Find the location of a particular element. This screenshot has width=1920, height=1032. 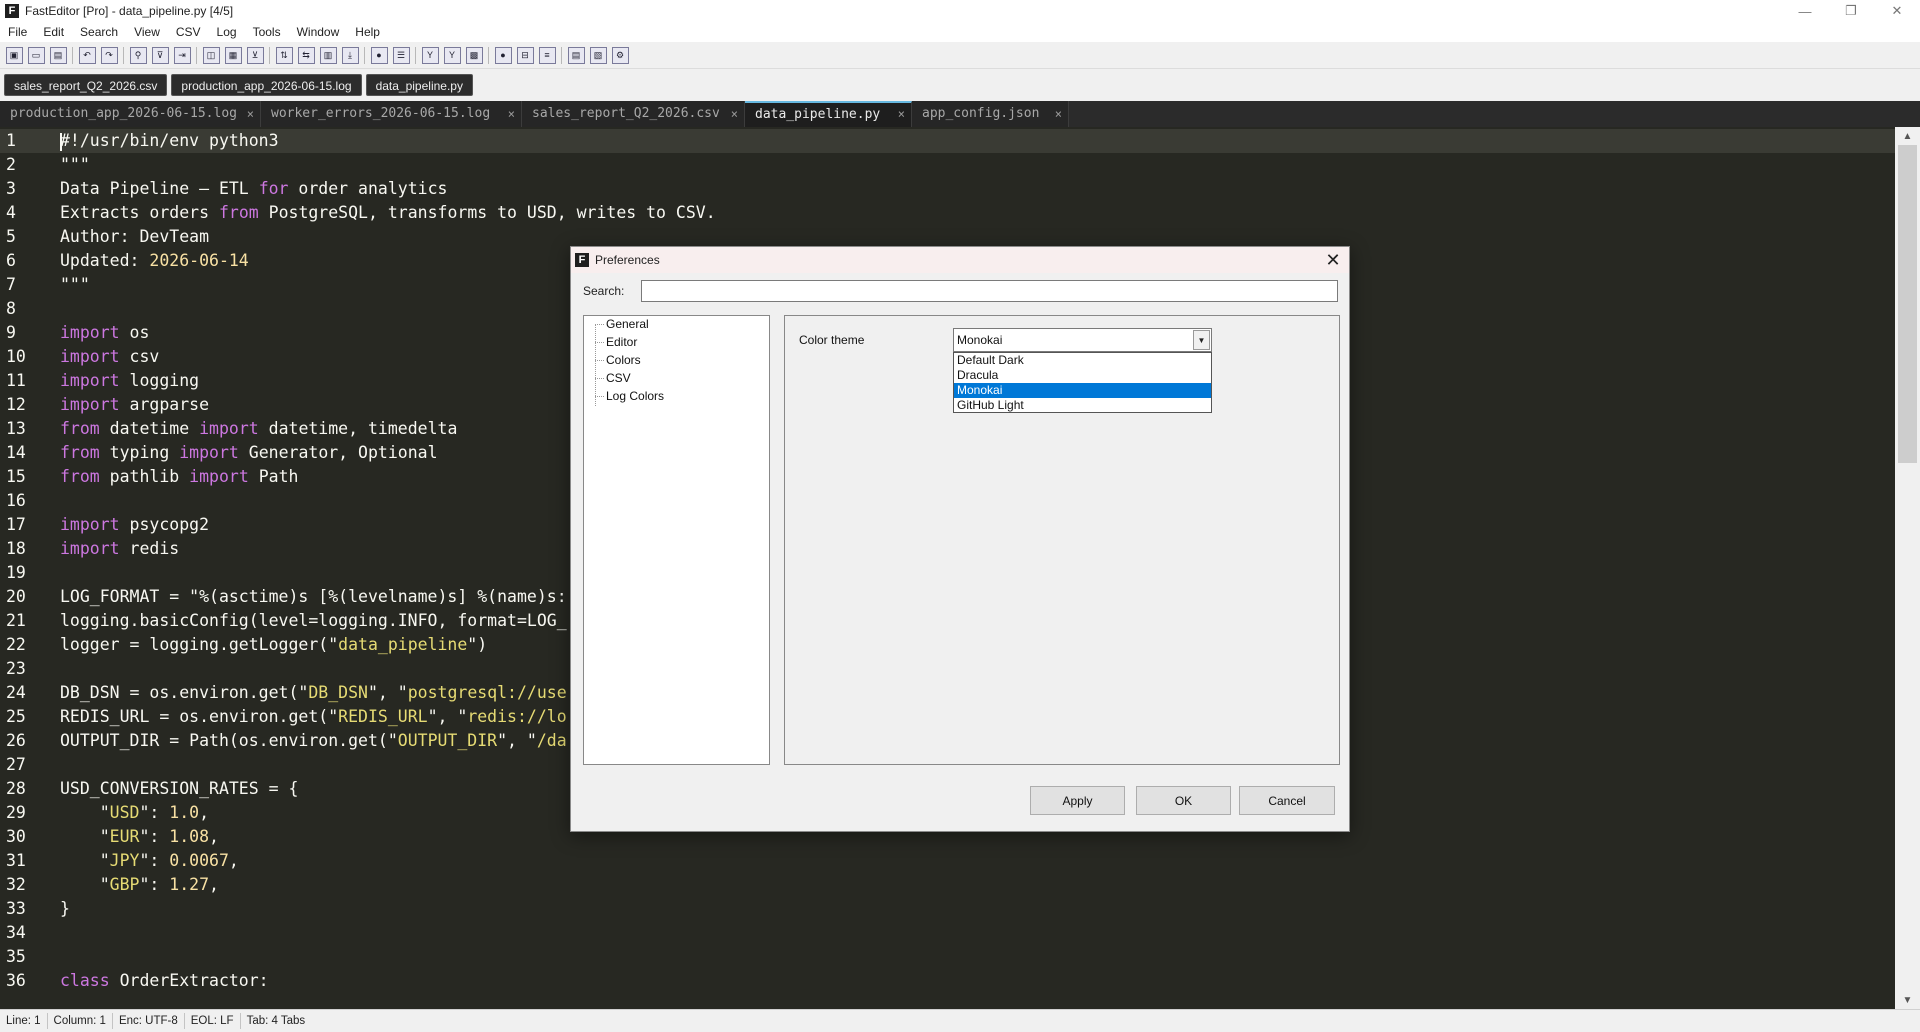

apply-button: Apply is located at coordinates (1077, 800).